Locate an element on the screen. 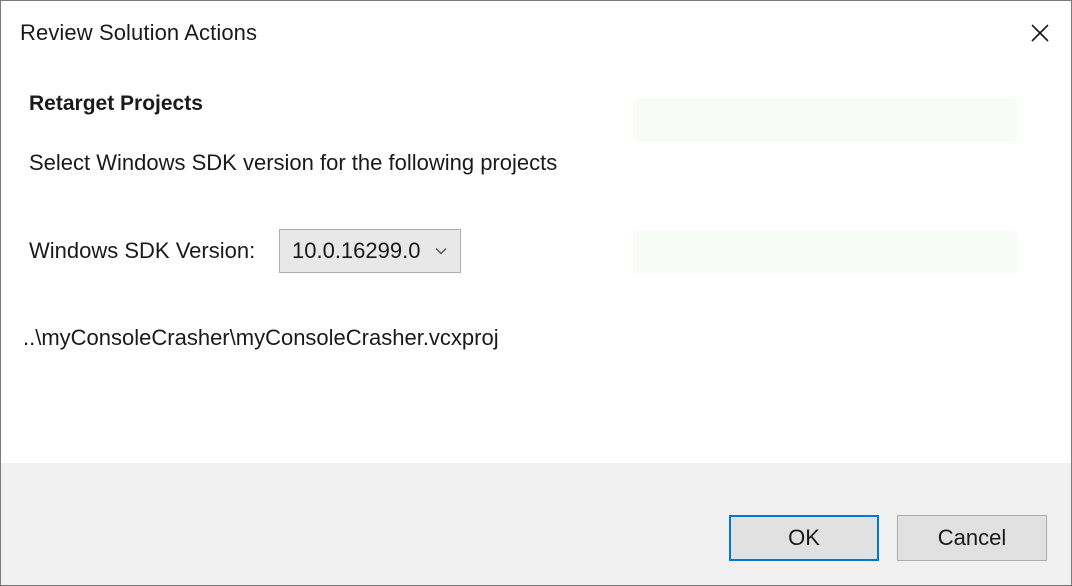  ok-button: OK is located at coordinates (804, 538).